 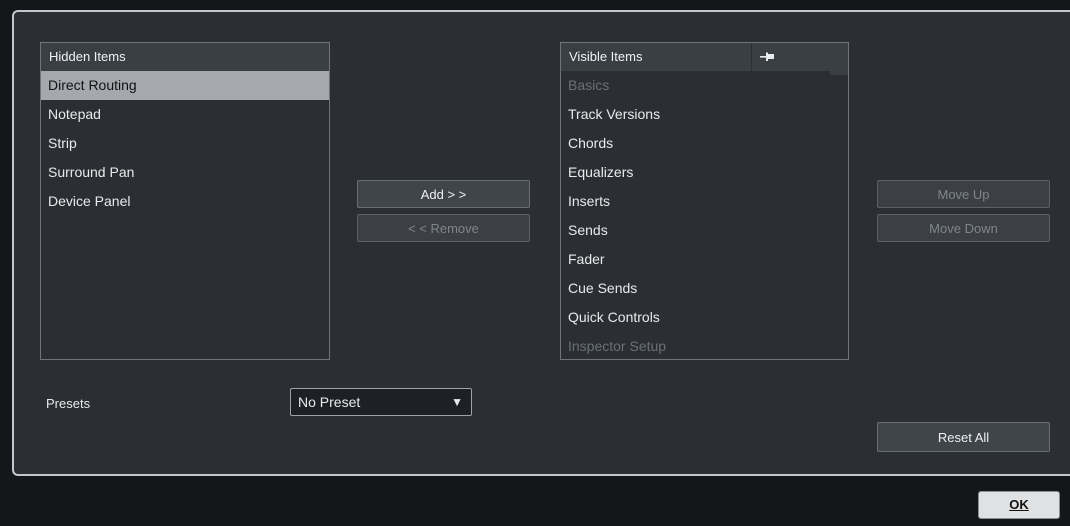 I want to click on visible-item-inspector-setup: Inspector Setup, so click(x=617, y=346).